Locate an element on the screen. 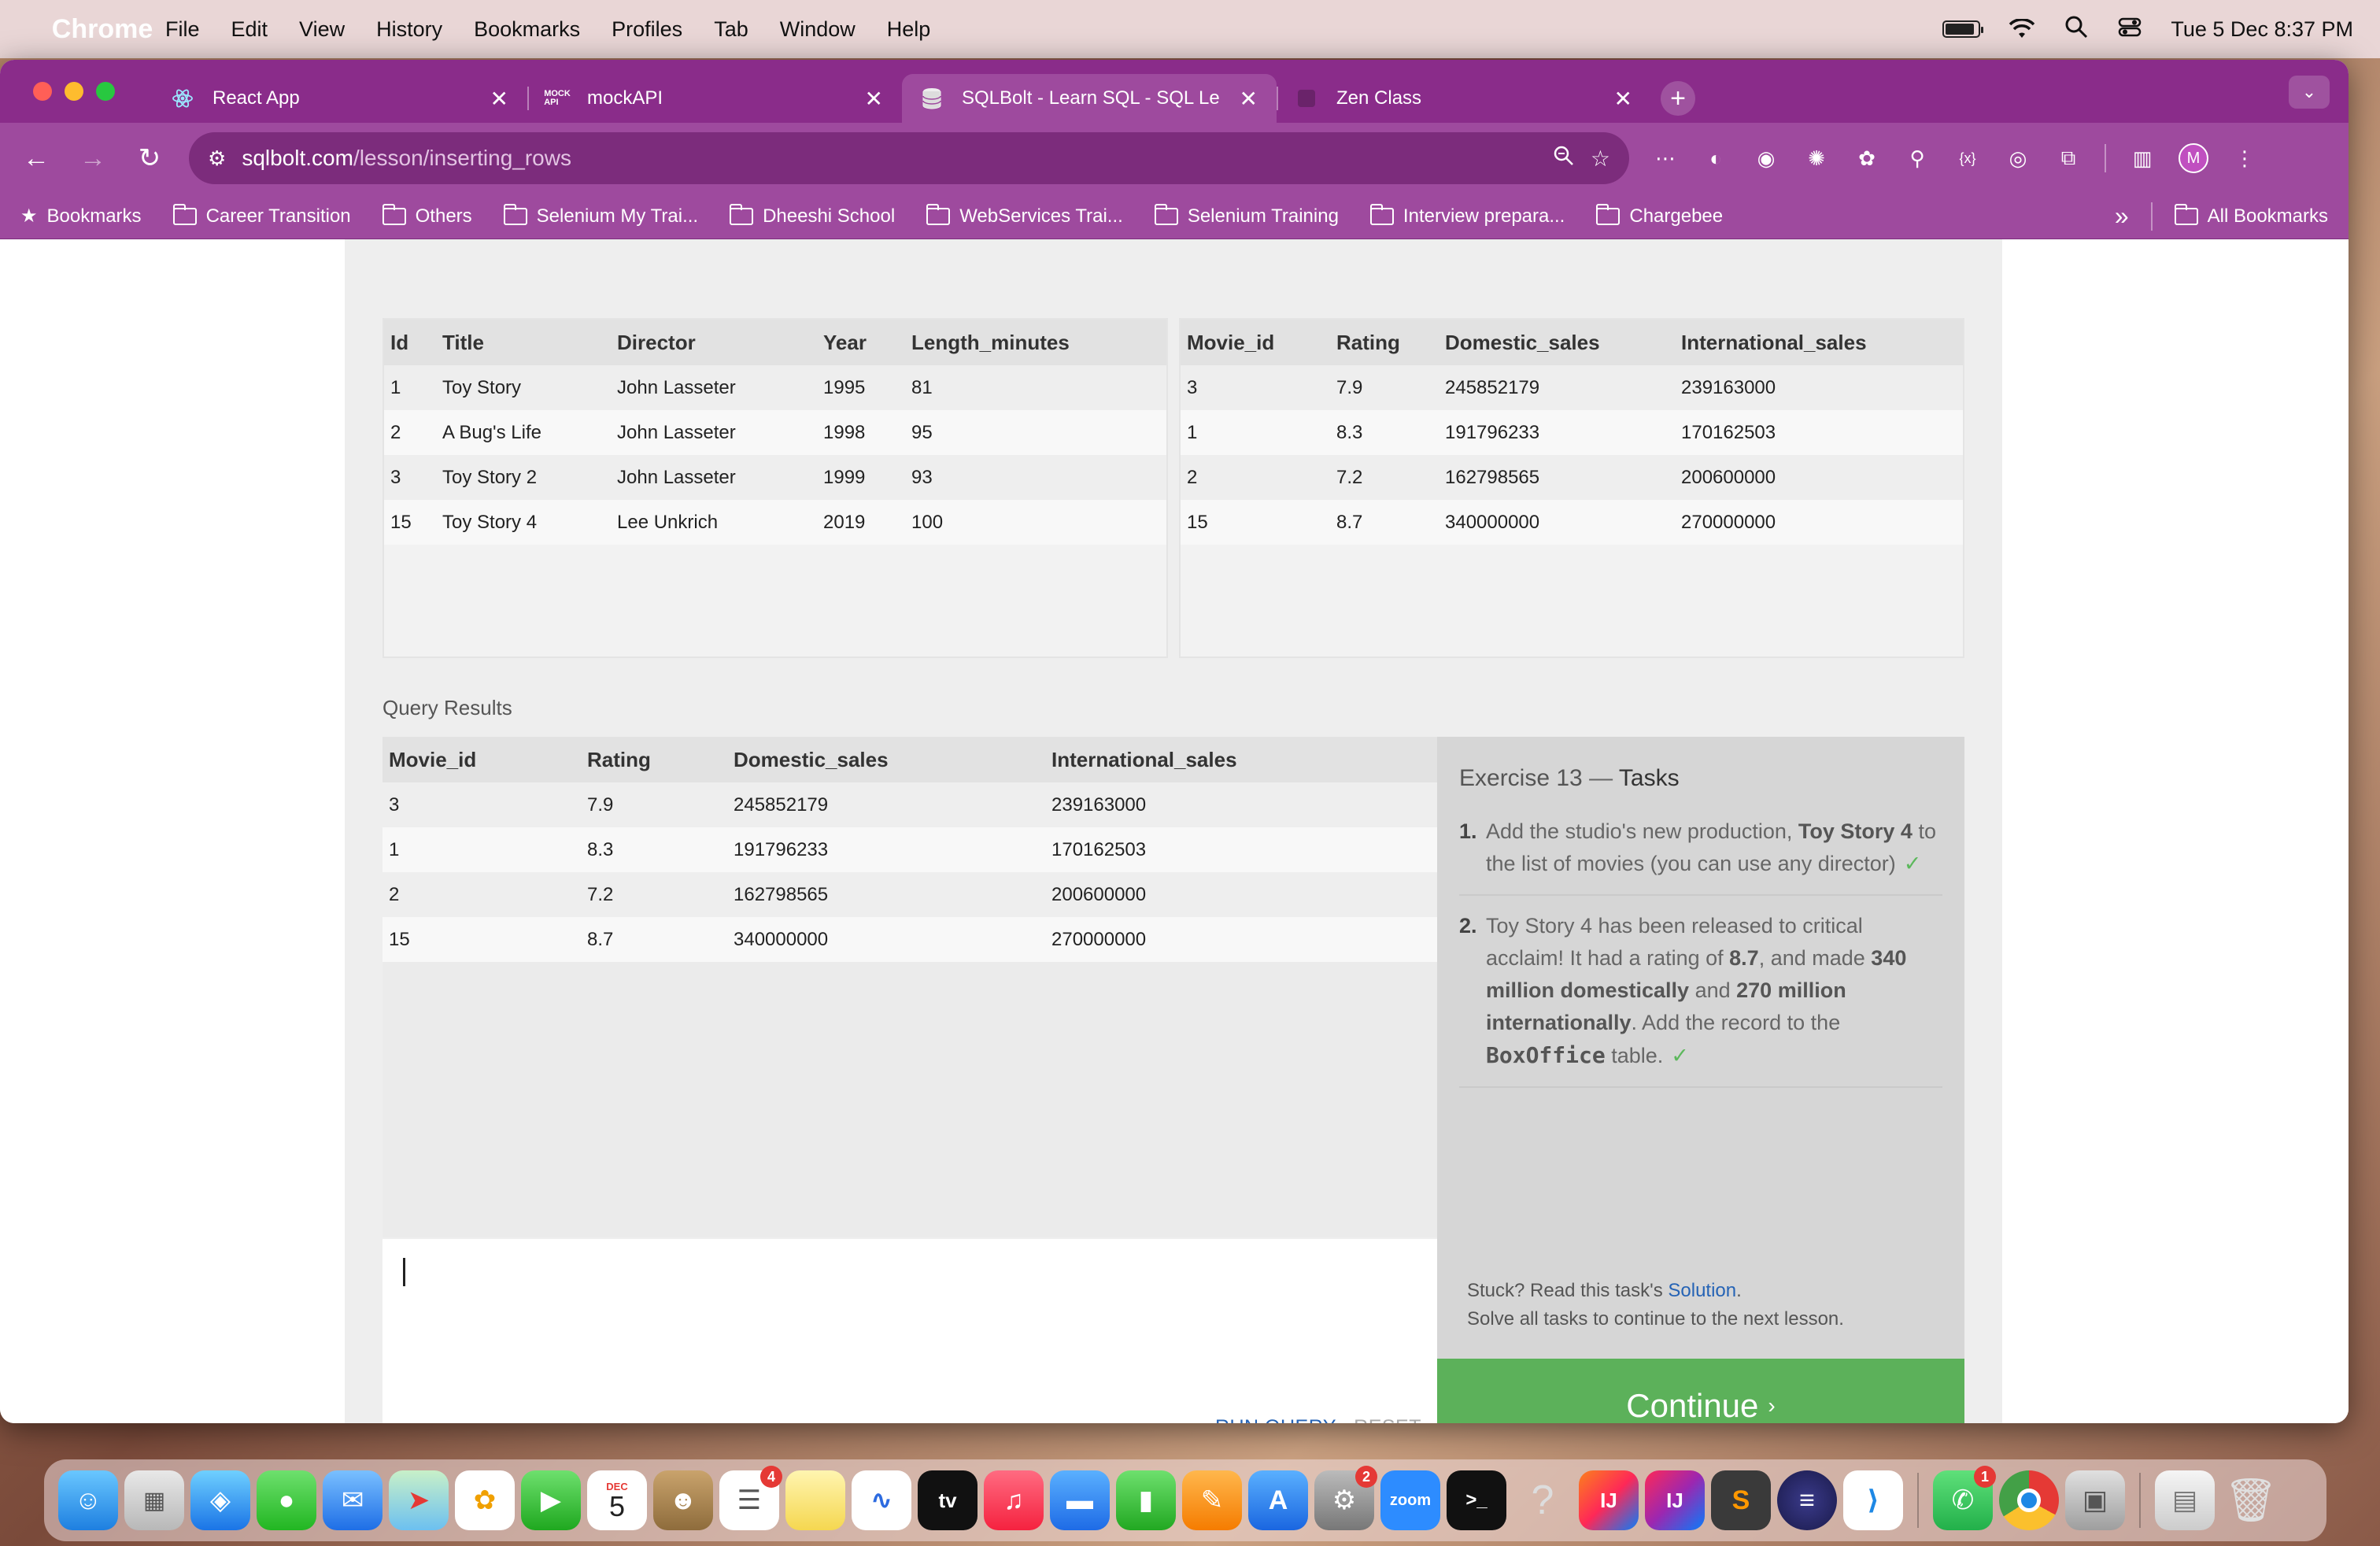 The image size is (2380, 1546). stuck-line: Stuck? Read this task's Solution. is located at coordinates (1656, 1291).